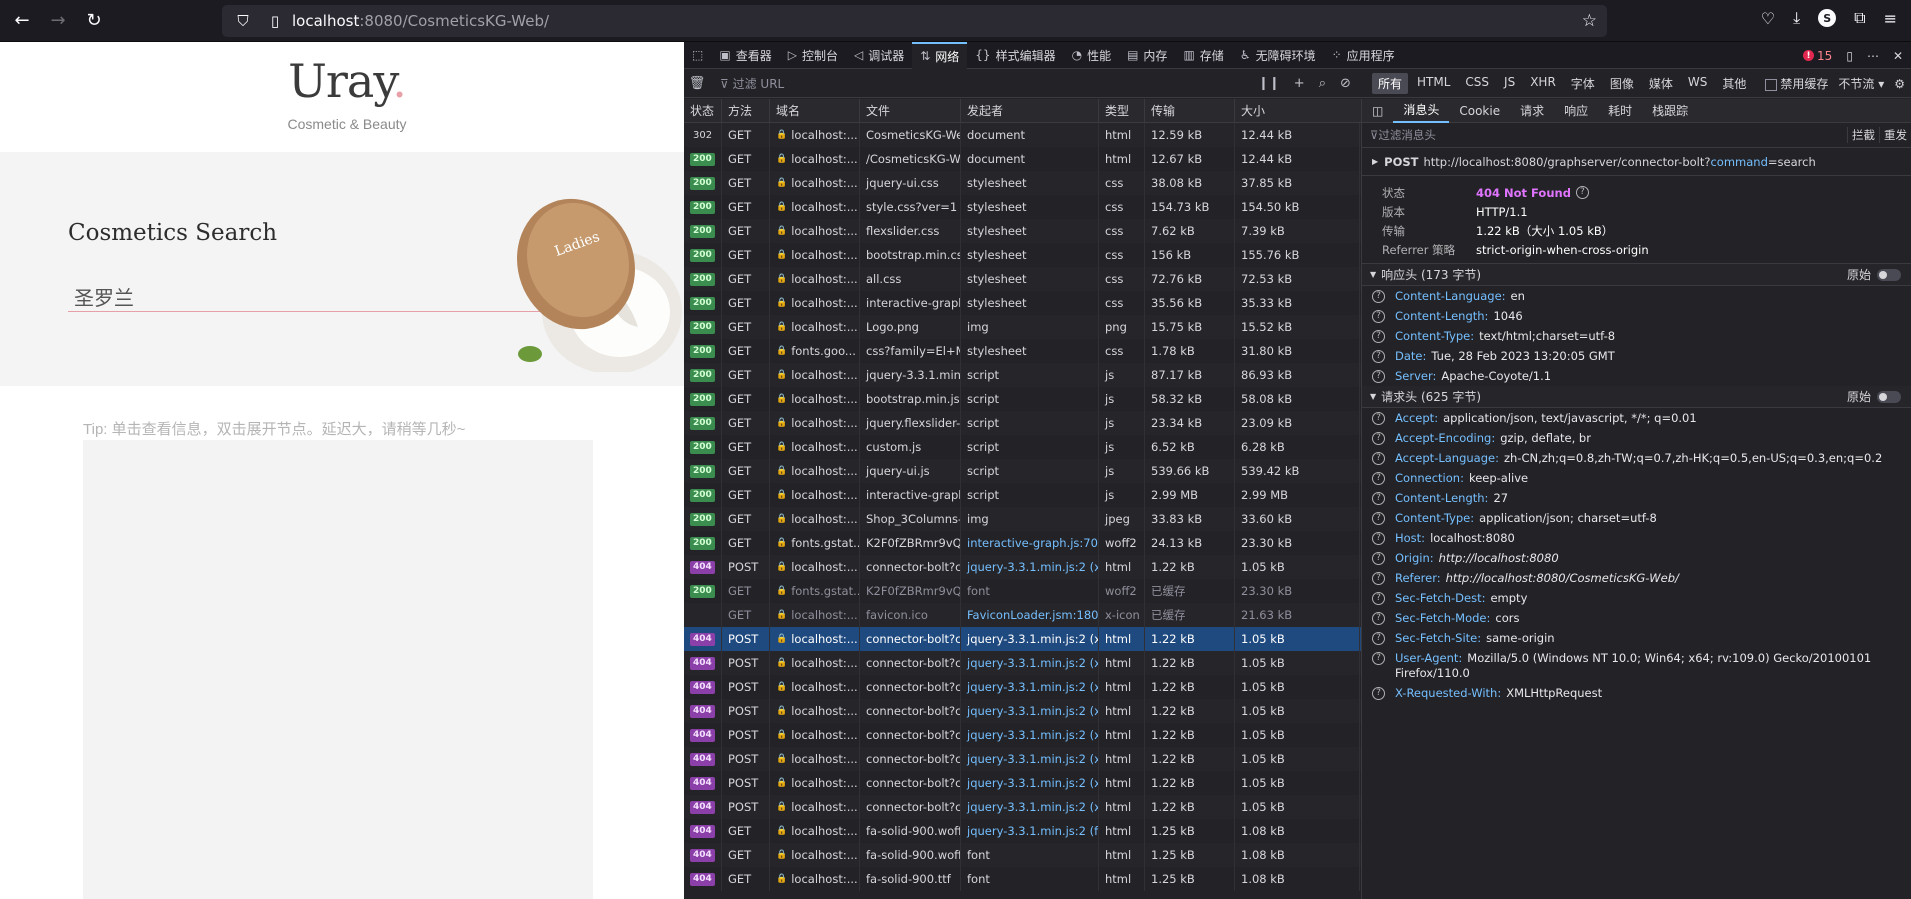  Describe the element at coordinates (1861, 83) in the screenshot. I see `throttle-select: 不节流 ▾` at that location.